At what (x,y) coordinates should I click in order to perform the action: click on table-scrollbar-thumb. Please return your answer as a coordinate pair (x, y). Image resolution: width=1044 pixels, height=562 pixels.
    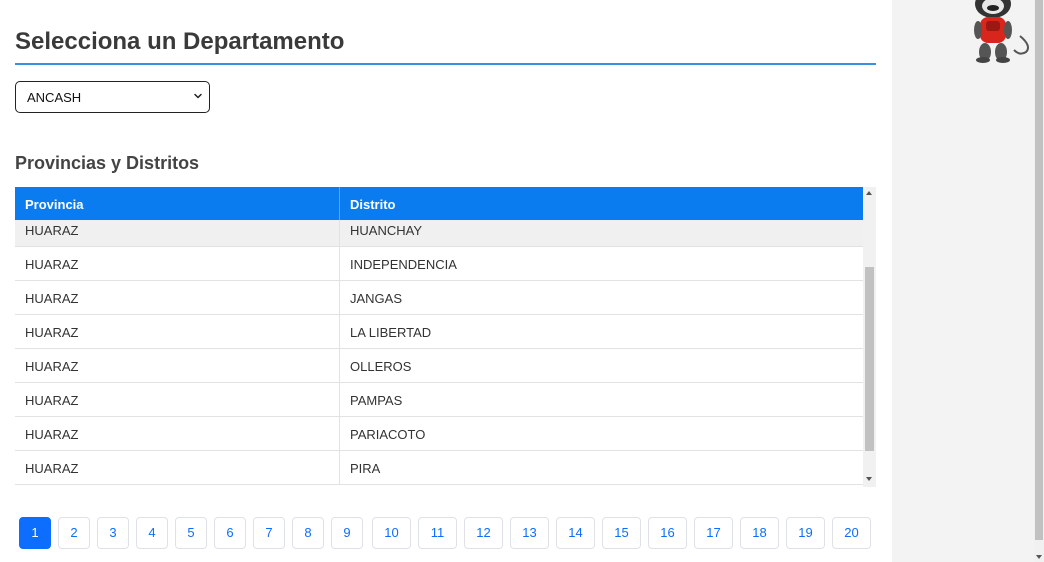
    Looking at the image, I should click on (869, 359).